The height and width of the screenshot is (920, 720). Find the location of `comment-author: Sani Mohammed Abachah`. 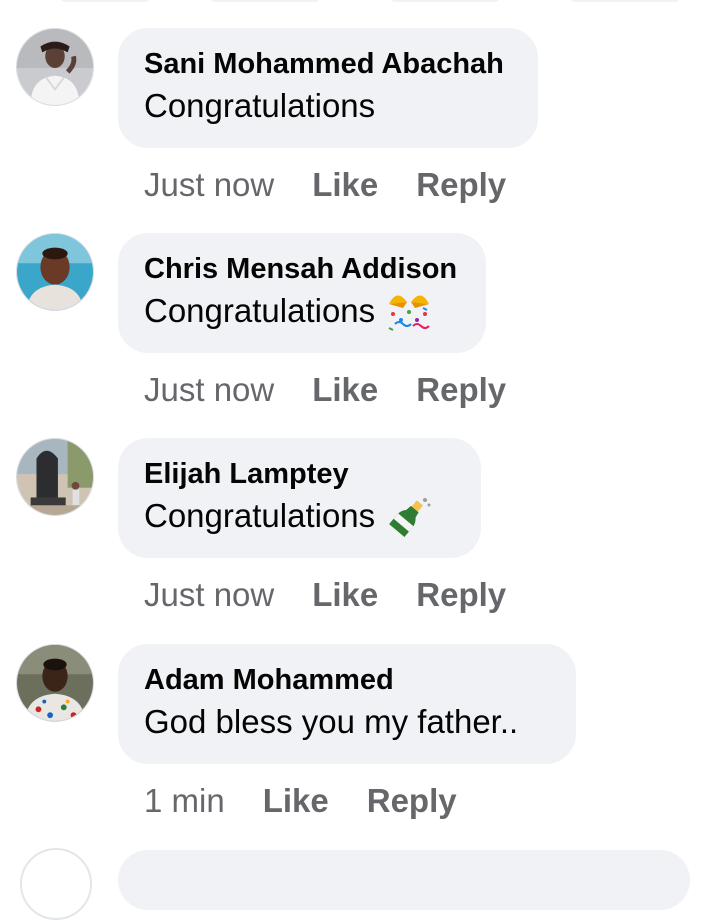

comment-author: Sani Mohammed Abachah is located at coordinates (328, 64).